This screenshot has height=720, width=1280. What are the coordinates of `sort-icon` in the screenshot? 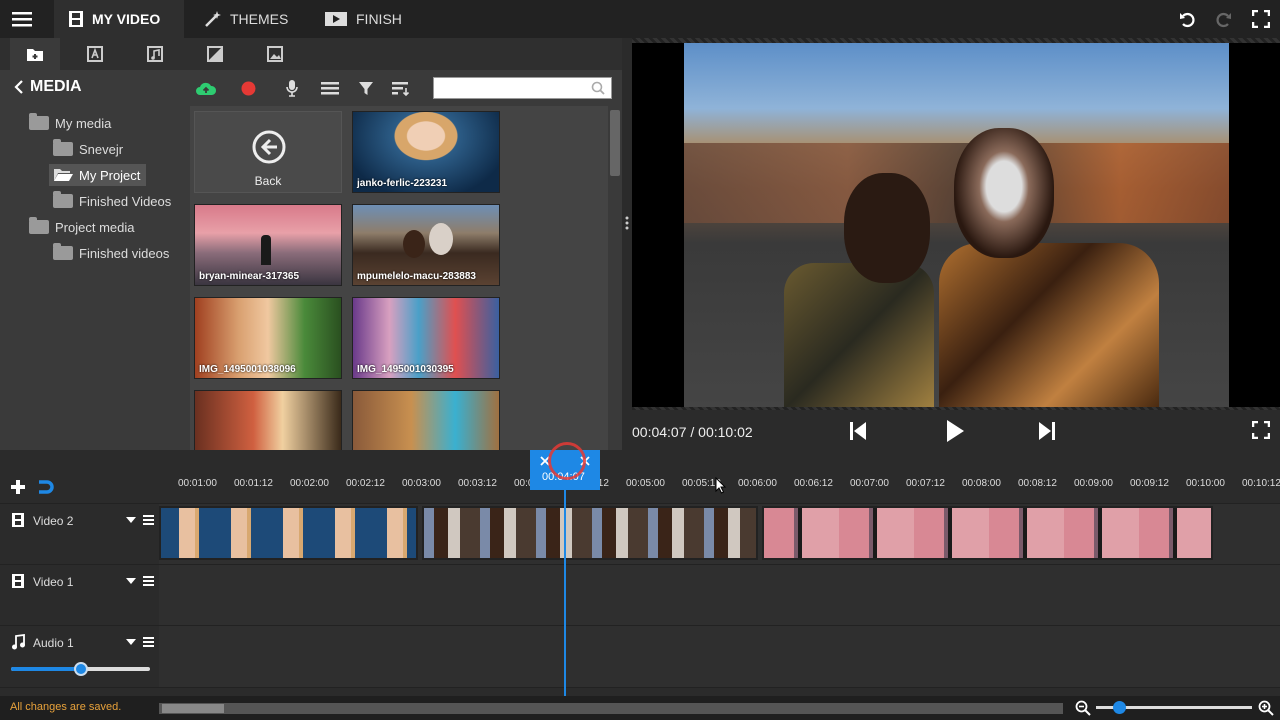 It's located at (401, 88).